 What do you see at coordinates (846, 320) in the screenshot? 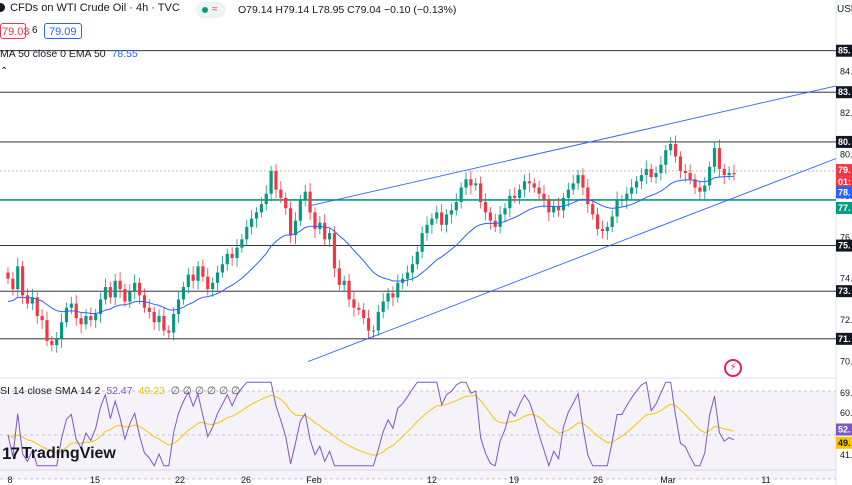
I see `price-tick-label: 72.` at bounding box center [846, 320].